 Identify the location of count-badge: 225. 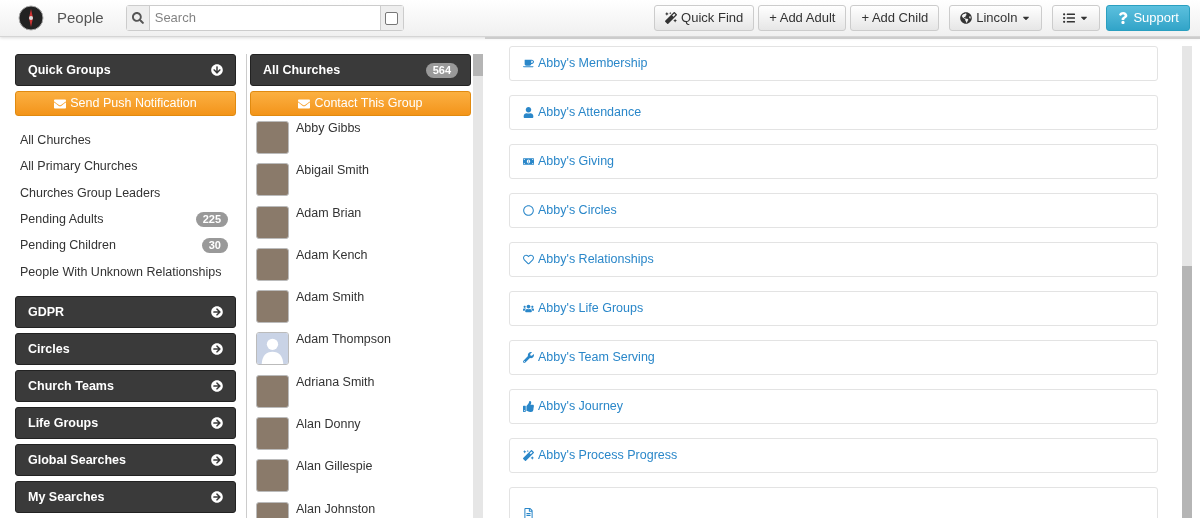
(211, 219).